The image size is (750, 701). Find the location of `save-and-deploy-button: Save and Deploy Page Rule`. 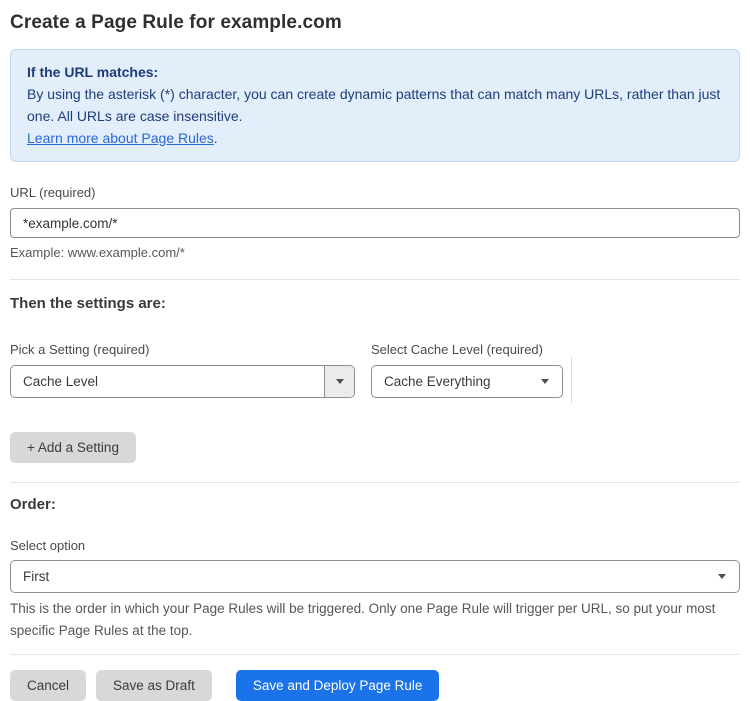

save-and-deploy-button: Save and Deploy Page Rule is located at coordinates (337, 685).